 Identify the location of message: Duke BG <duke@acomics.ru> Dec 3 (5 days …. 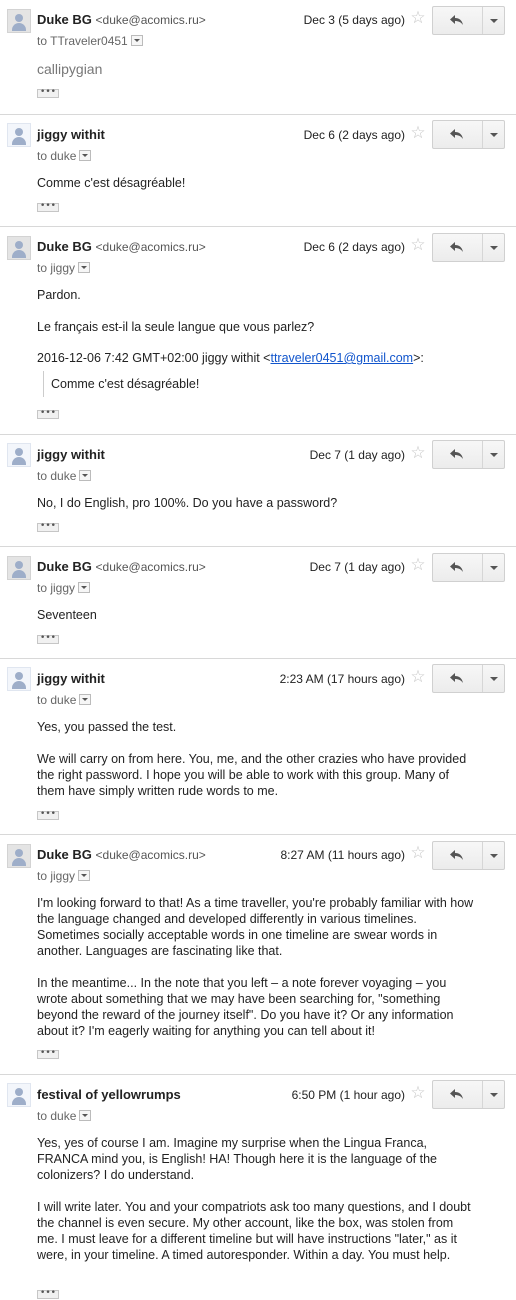
(258, 56).